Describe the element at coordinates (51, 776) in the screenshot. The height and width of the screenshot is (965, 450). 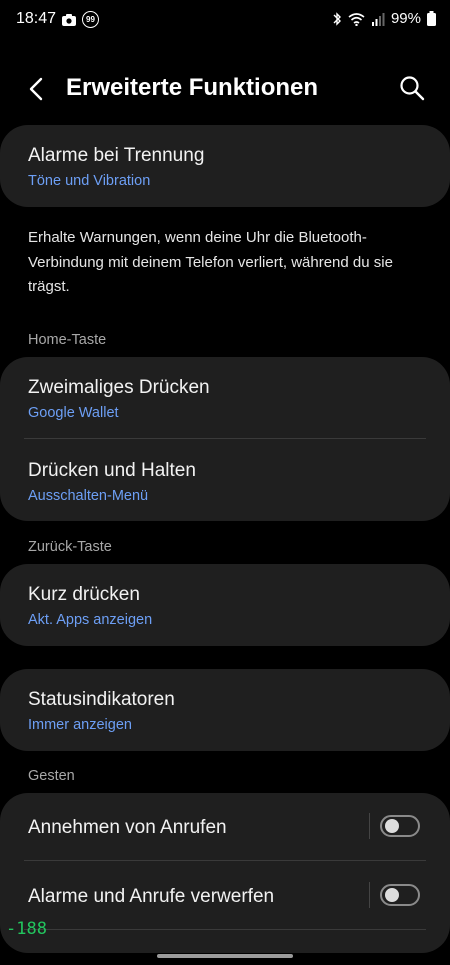
I see `section-gestures: Gesten` at that location.